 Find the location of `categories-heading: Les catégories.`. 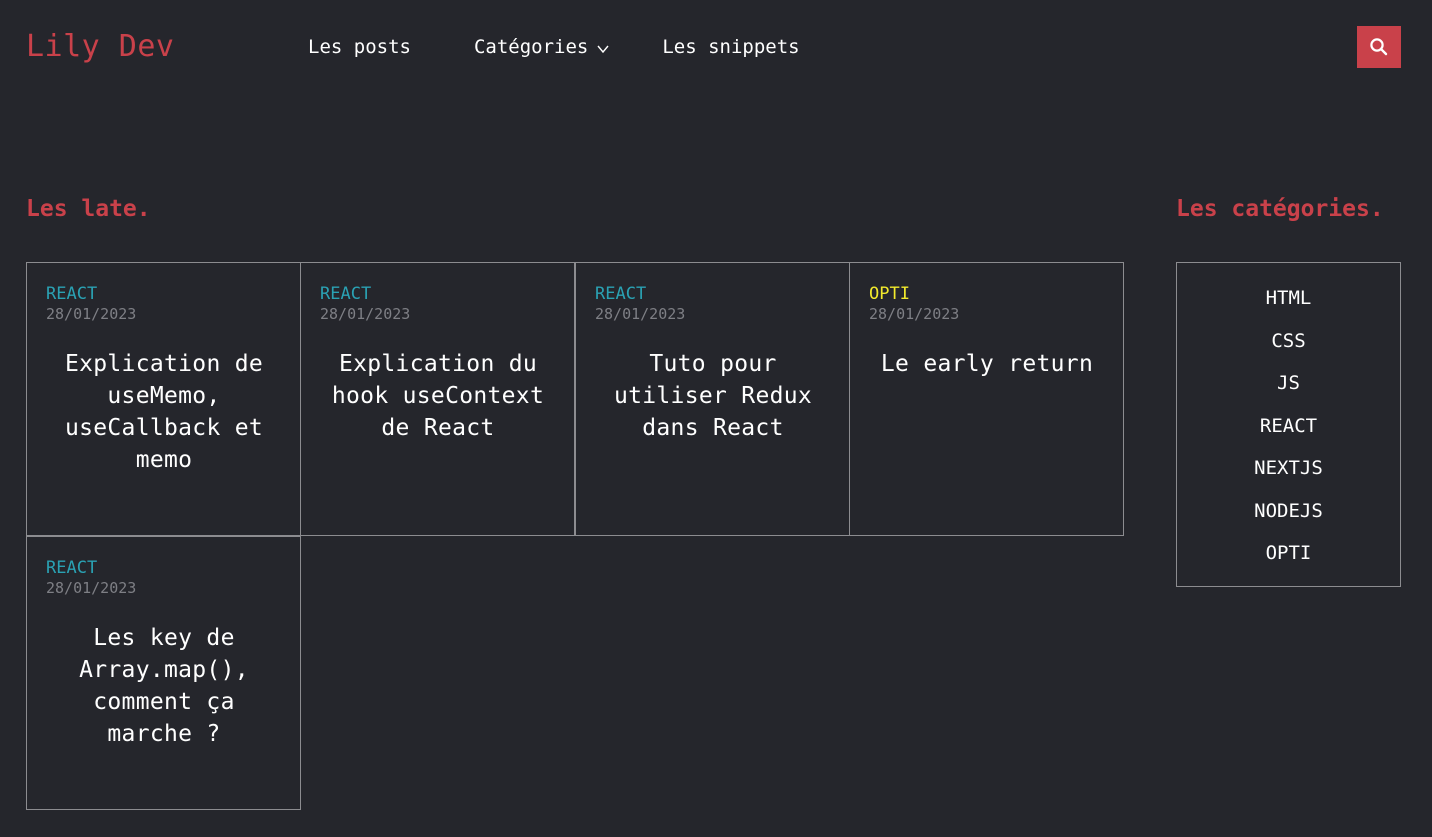

categories-heading: Les catégories. is located at coordinates (1280, 209).